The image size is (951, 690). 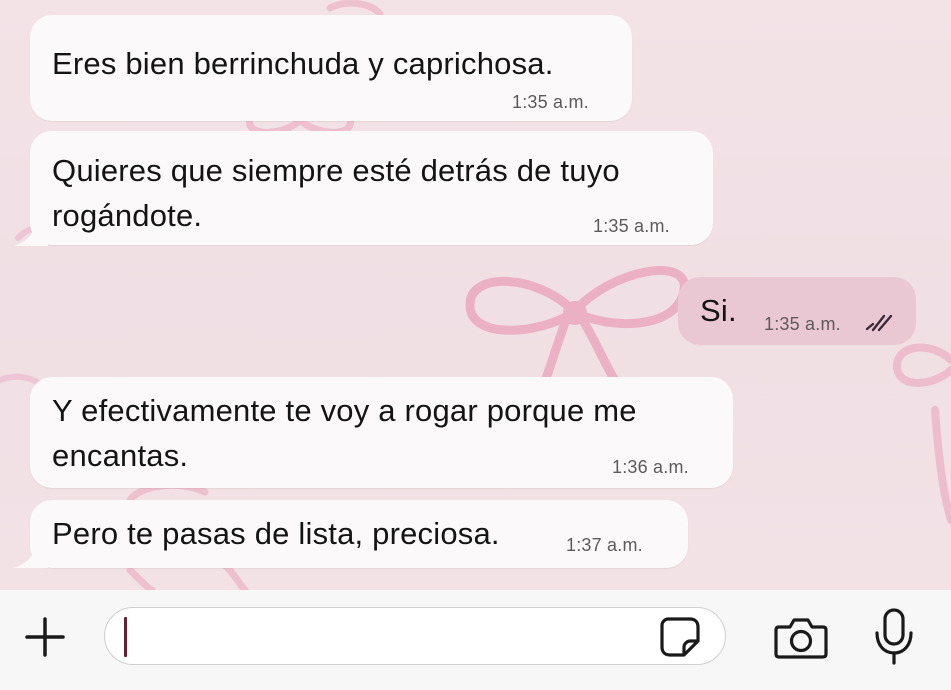 I want to click on microphone-icon, so click(x=894, y=636).